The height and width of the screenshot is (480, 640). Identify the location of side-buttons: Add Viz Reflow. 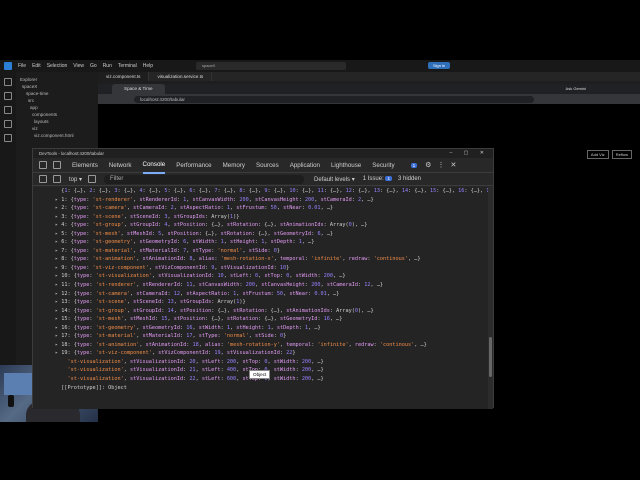
(608, 154).